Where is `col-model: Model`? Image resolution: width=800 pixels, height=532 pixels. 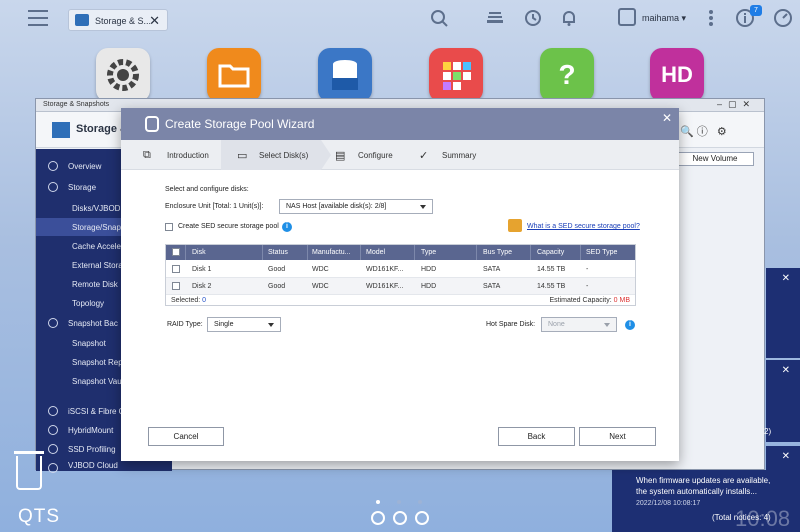 col-model: Model is located at coordinates (375, 252).